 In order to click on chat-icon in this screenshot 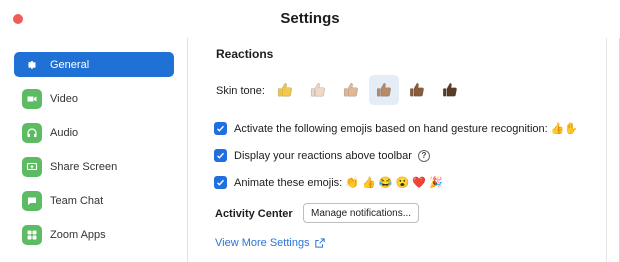, I will do `click(32, 200)`.